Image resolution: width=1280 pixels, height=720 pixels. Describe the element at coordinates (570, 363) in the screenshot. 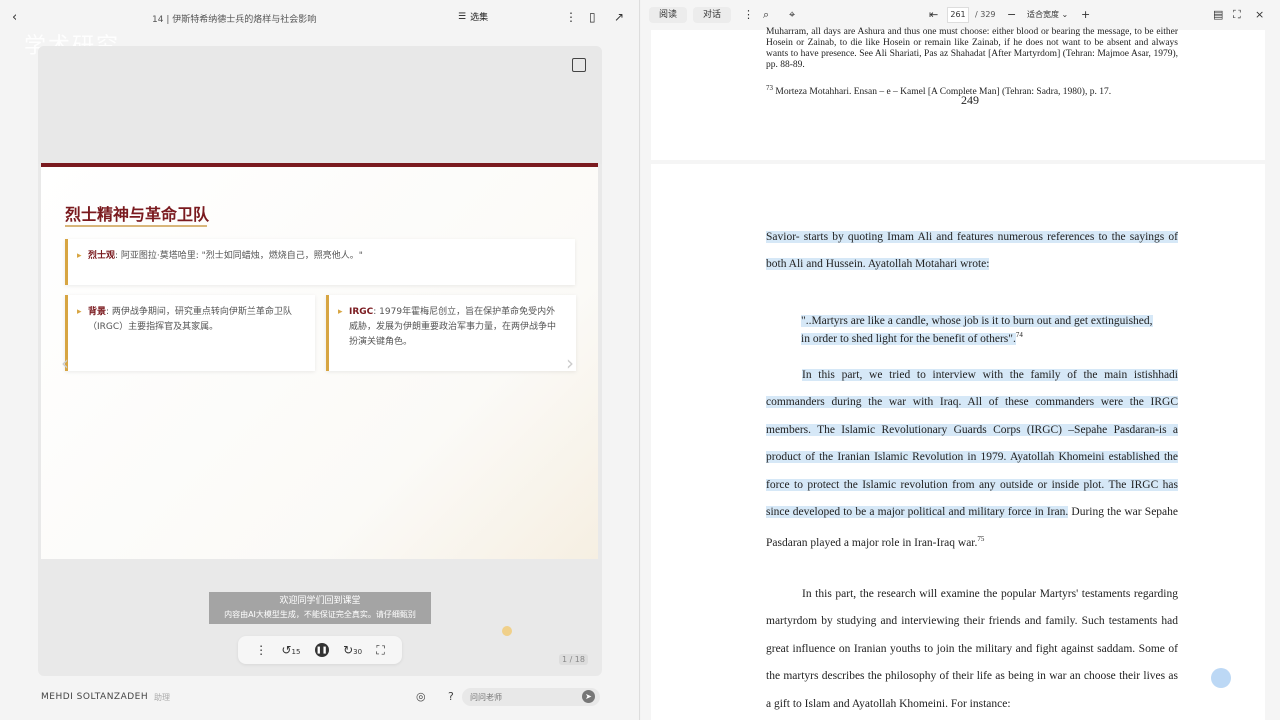

I see `next-slide-icon: ›` at that location.